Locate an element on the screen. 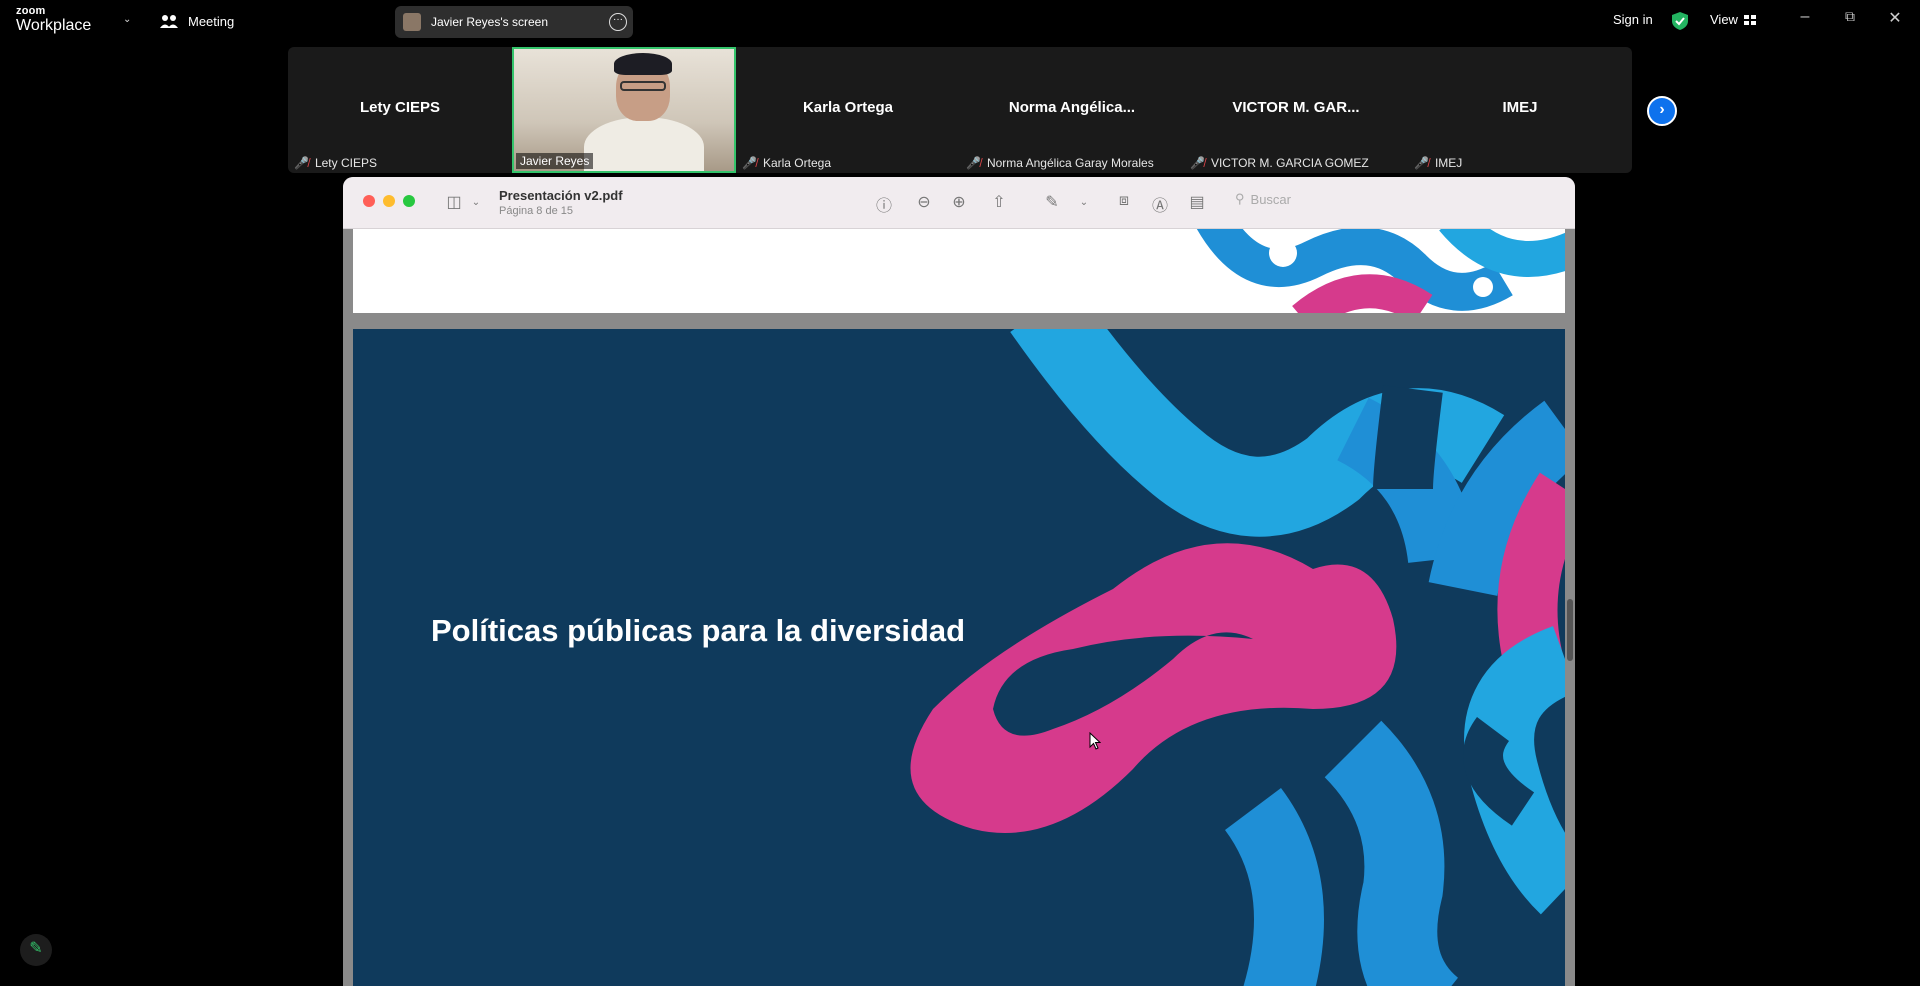  mouse-cursor-icon is located at coordinates (1095, 741).